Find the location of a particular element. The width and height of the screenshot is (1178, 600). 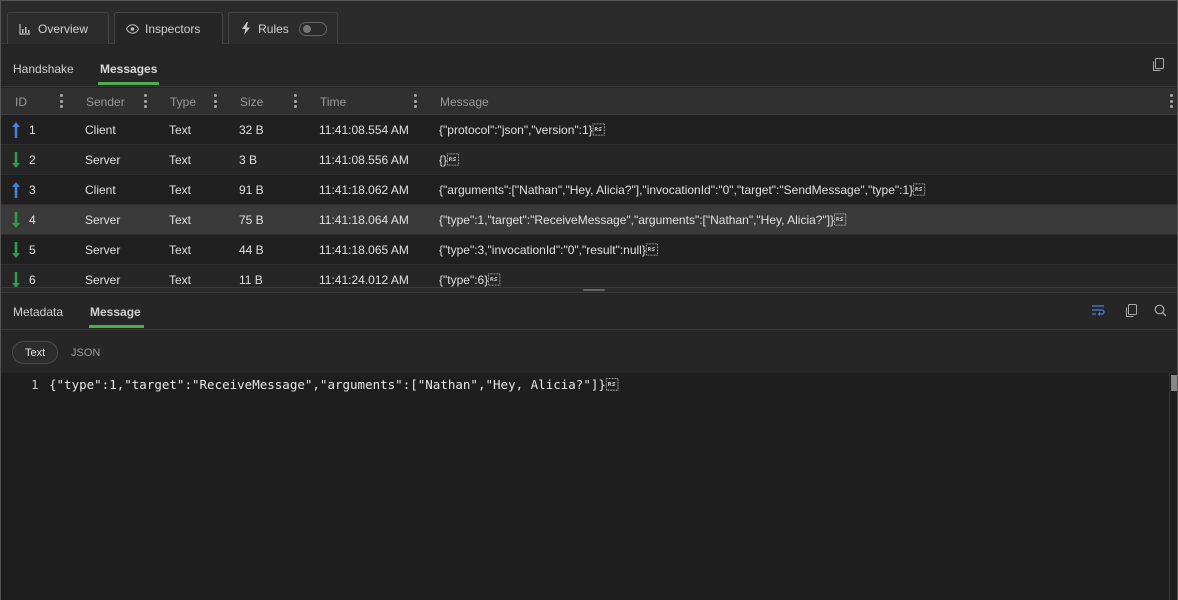

tab-message: Message is located at coordinates (115, 312).